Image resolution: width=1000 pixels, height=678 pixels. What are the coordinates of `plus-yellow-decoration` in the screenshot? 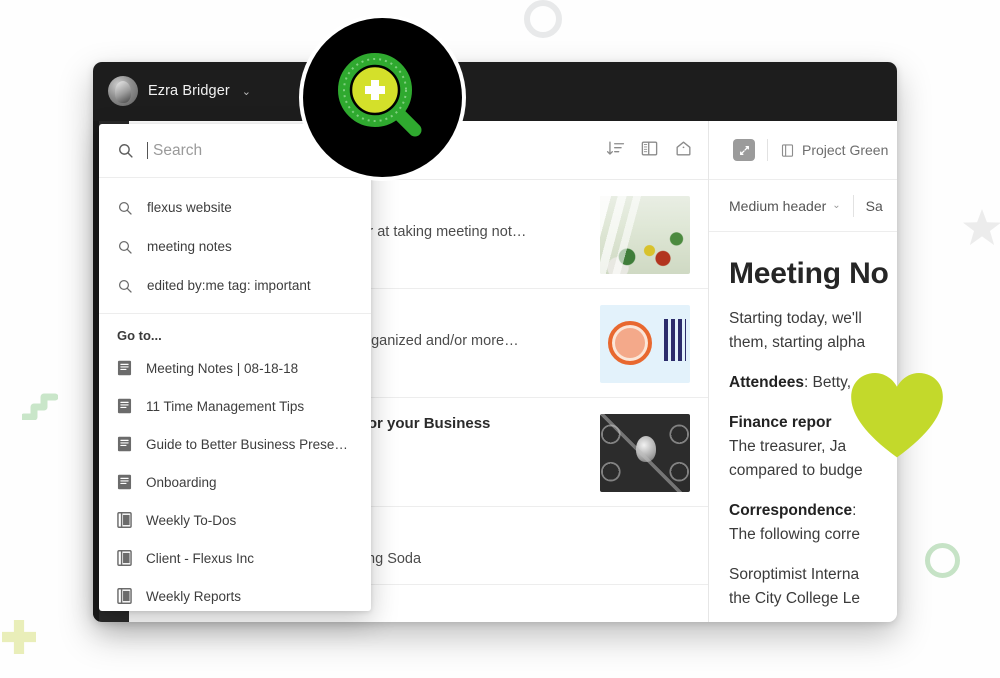 It's located at (19, 637).